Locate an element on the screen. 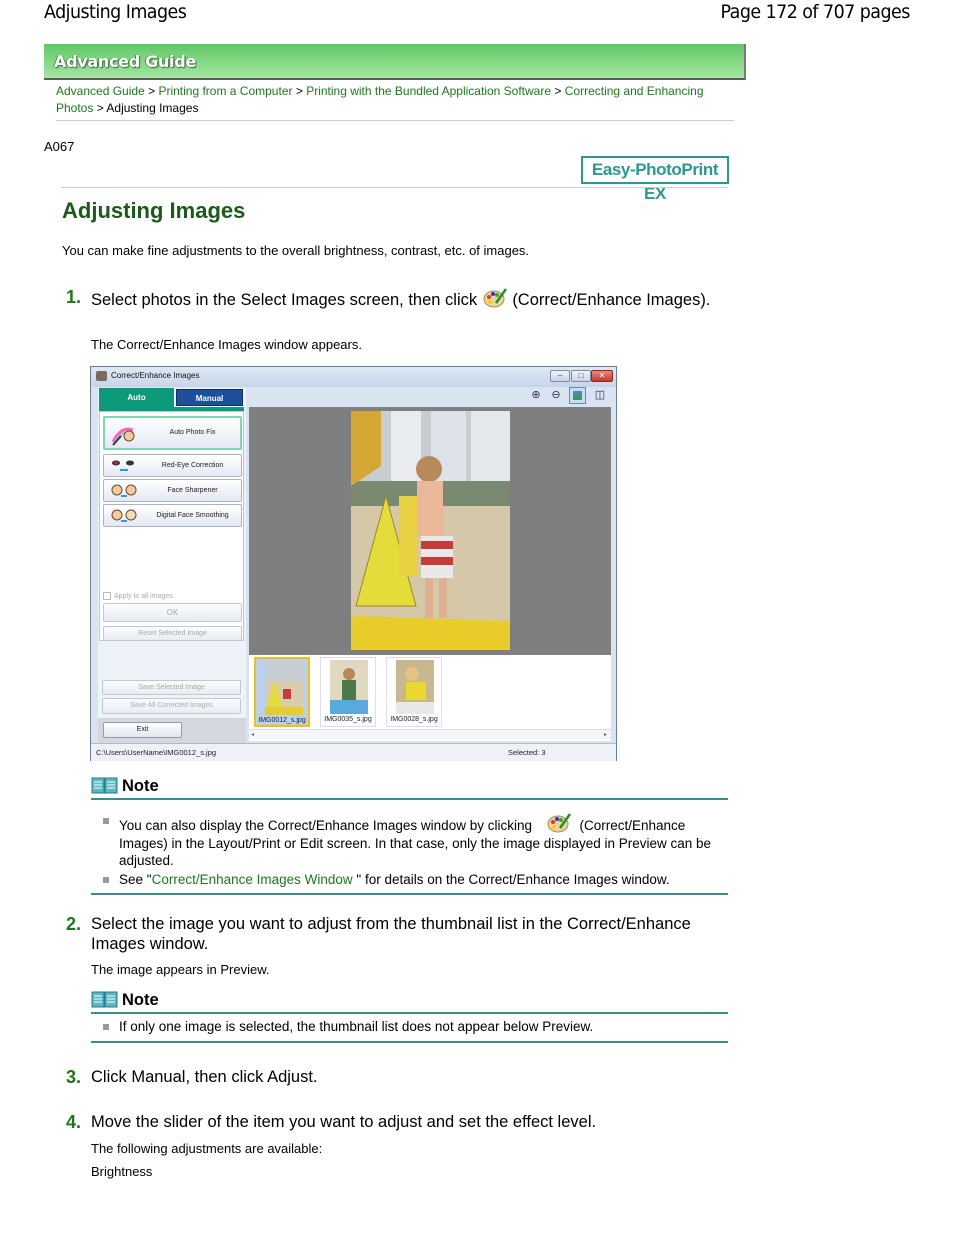  save-all-corrected-images-button: Save All Corrected Images is located at coordinates (171, 706).